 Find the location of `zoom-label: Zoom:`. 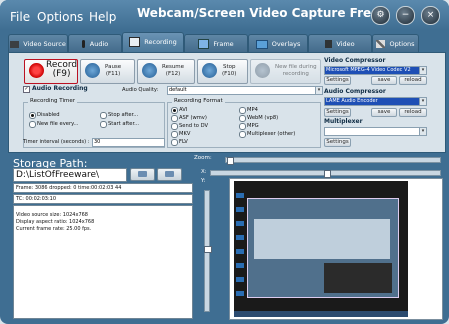

zoom-label: Zoom: is located at coordinates (203, 158).